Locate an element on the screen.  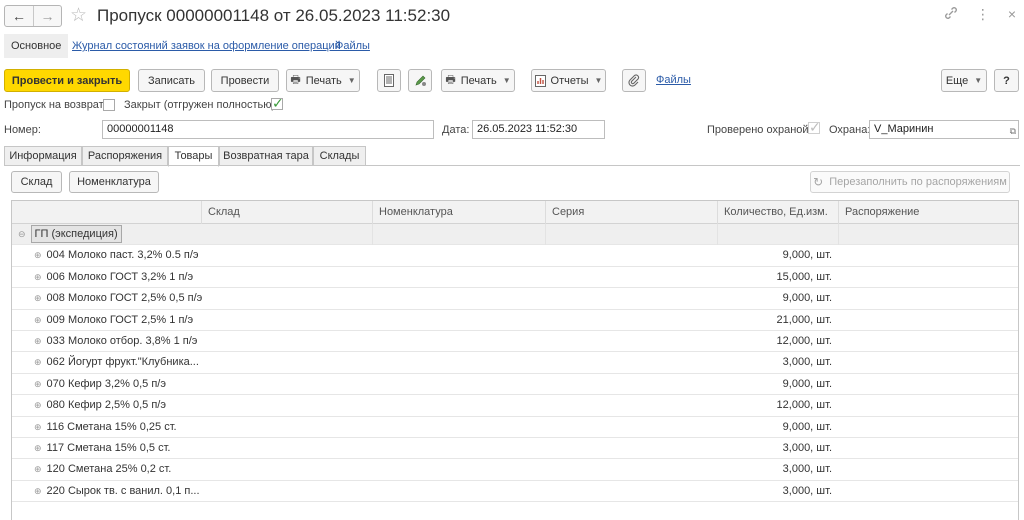
refill-button: ↻ Перезаполнить по распоряжениям is located at coordinates (910, 182).